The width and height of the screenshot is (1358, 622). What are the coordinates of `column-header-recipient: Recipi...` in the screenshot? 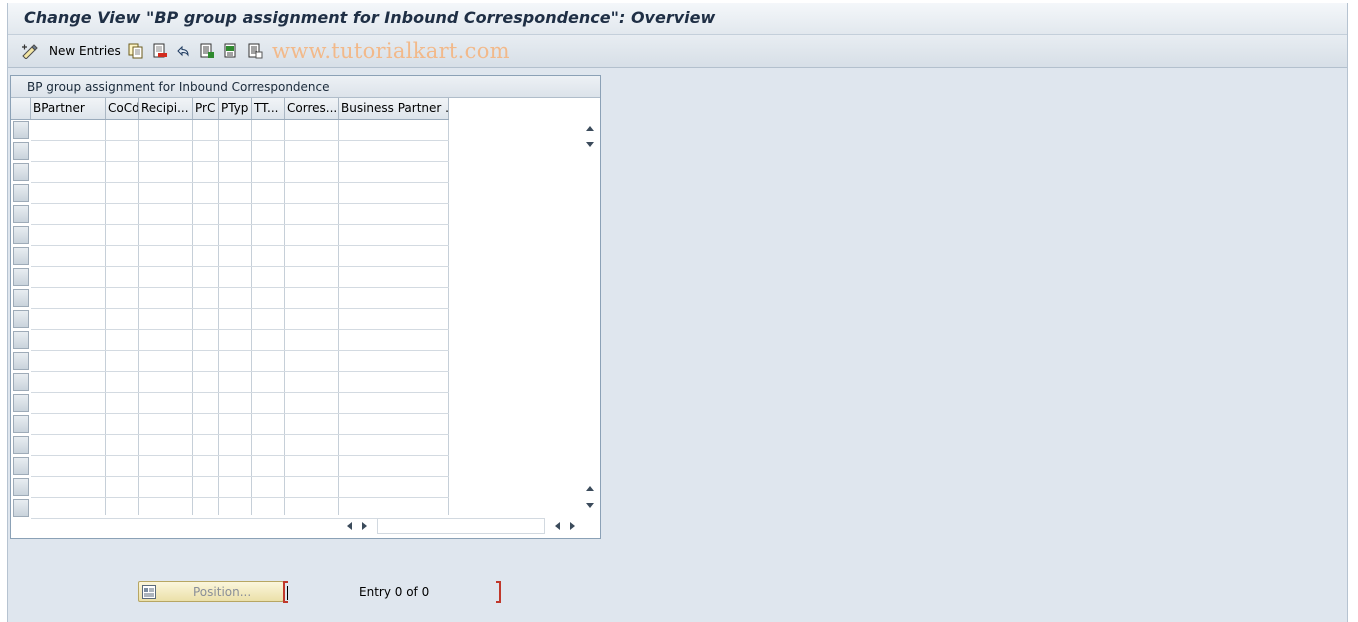 It's located at (166, 108).